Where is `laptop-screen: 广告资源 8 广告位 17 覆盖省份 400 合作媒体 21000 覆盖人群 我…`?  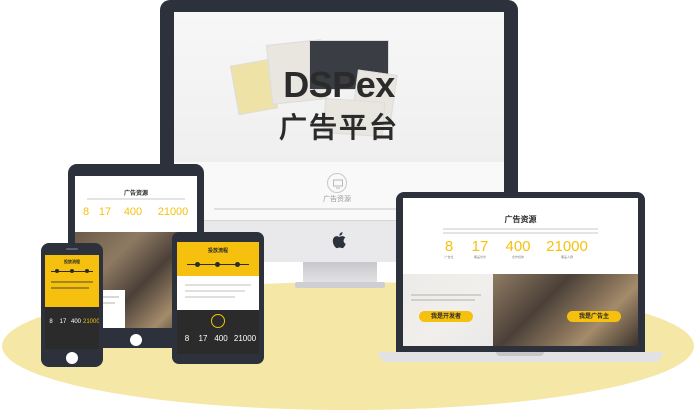
laptop-screen: 广告资源 8 广告位 17 覆盖省份 400 合作媒体 21000 覆盖人群 我… is located at coordinates (520, 272).